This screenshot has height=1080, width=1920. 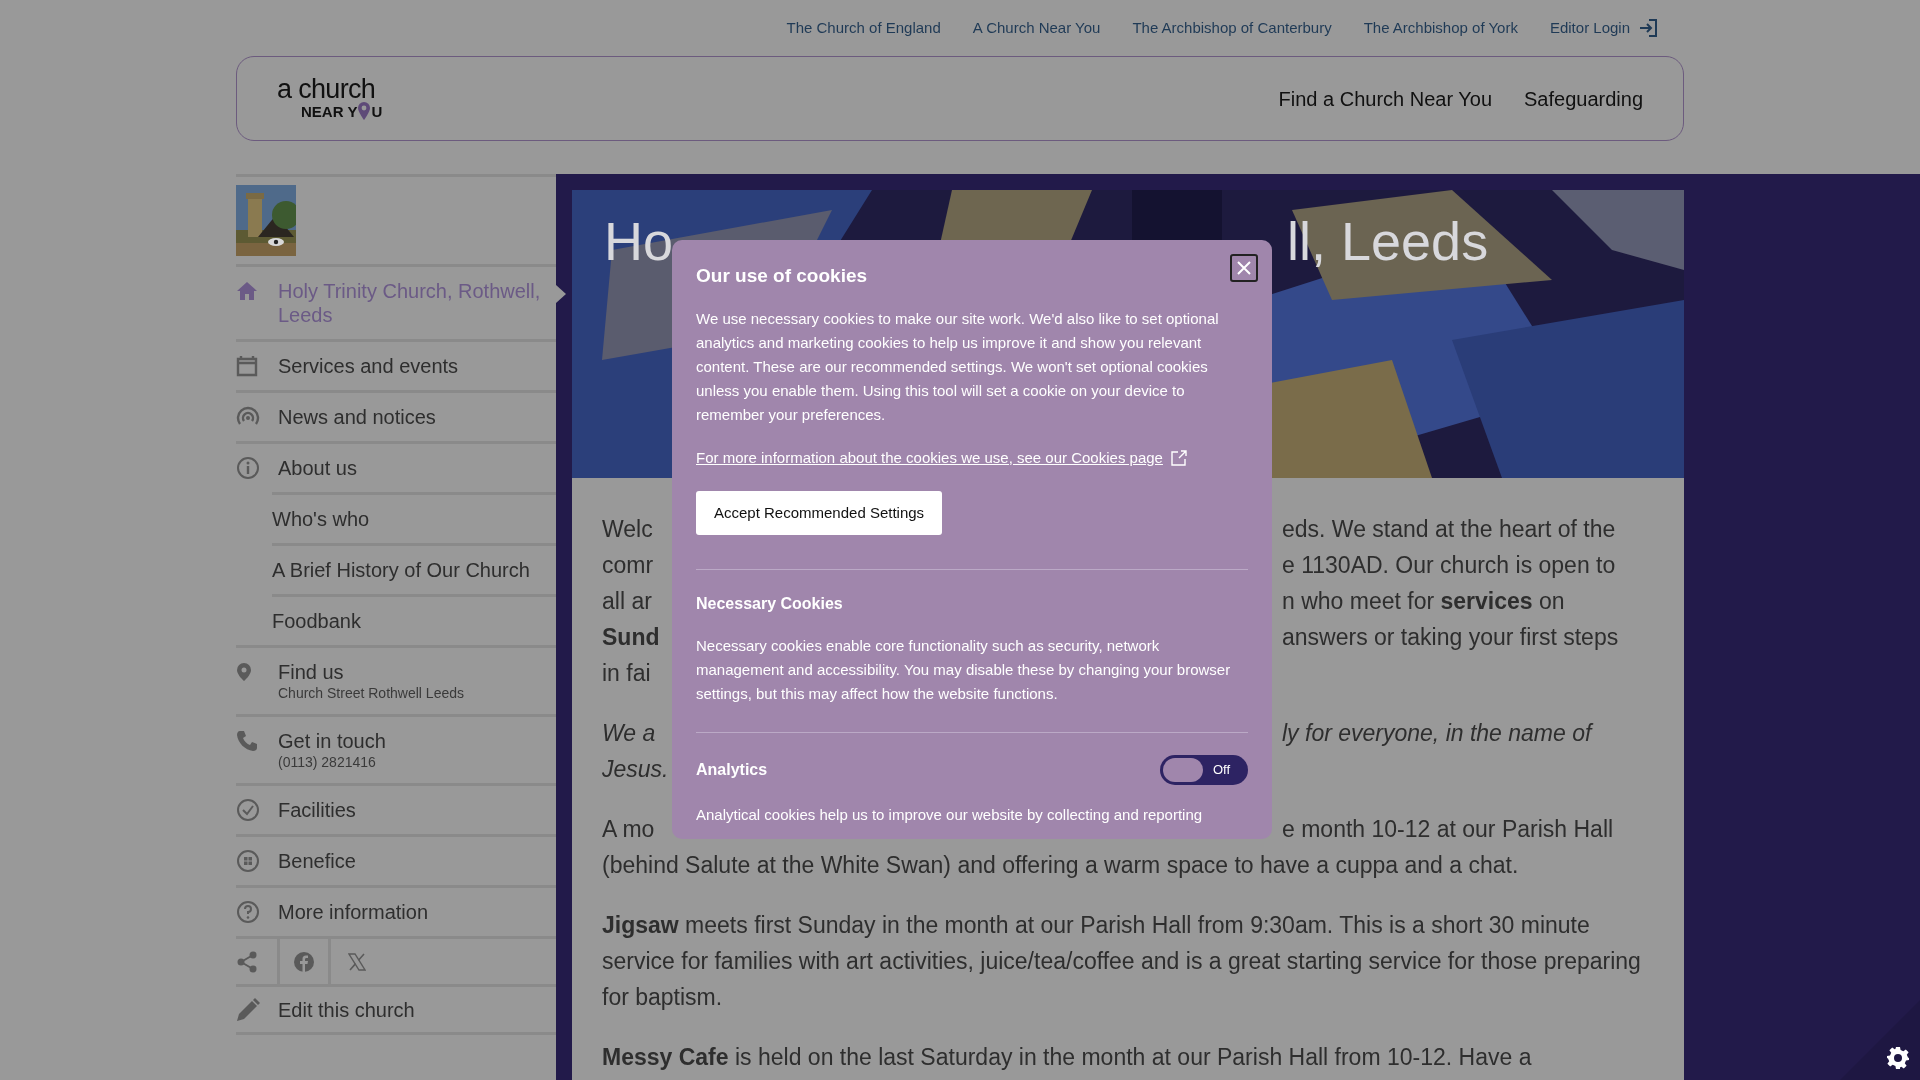 I want to click on paragraph-fragment: eds. We stand at the heart of the, so click(x=1449, y=529).